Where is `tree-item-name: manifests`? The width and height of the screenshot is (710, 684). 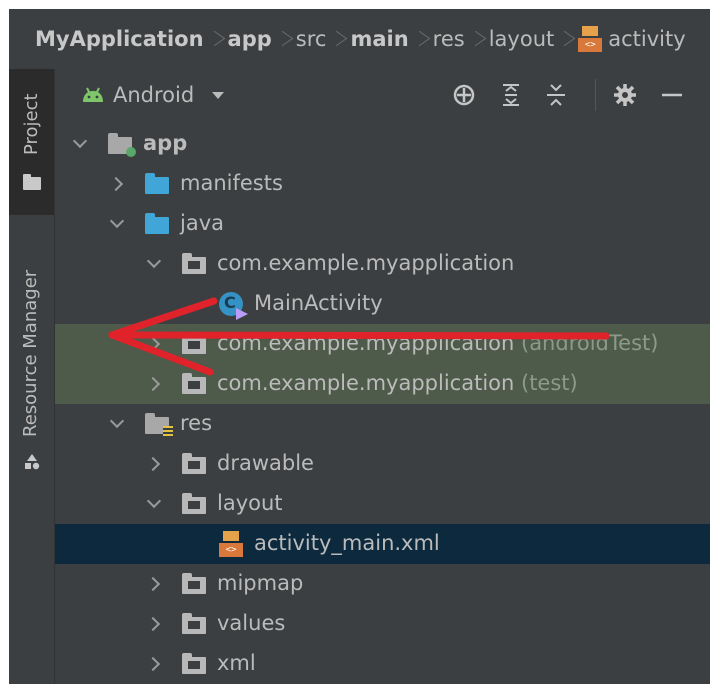
tree-item-name: manifests is located at coordinates (231, 183).